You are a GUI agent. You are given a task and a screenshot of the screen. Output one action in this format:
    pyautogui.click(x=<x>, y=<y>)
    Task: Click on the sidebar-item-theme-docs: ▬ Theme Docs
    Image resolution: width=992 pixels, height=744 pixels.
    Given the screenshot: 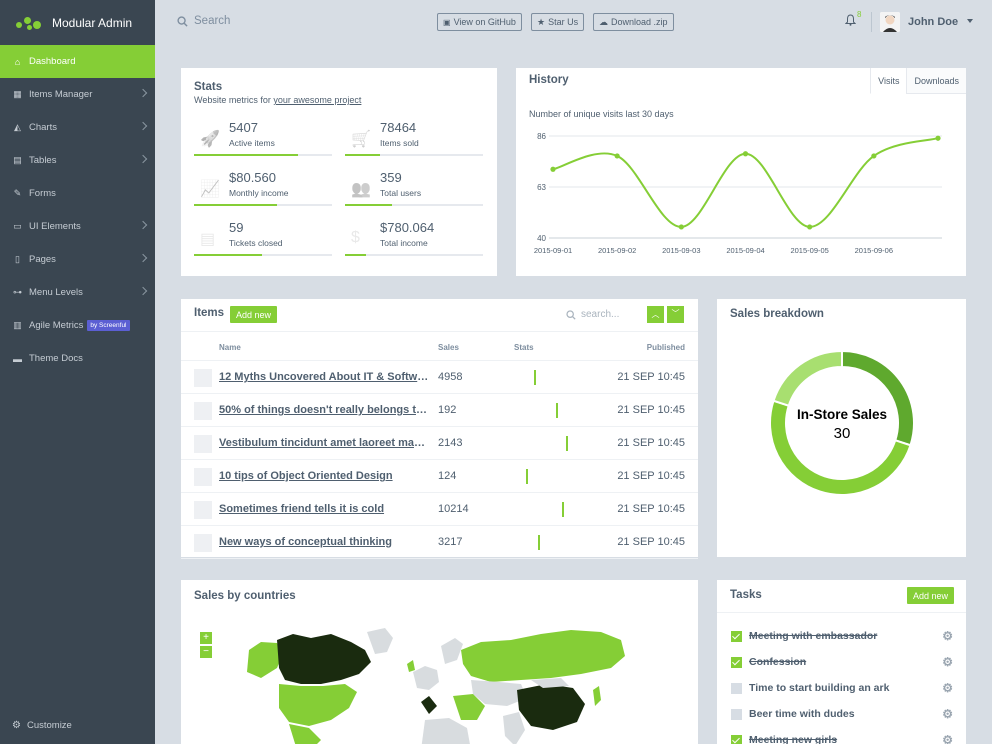 What is the action you would take?
    pyautogui.click(x=77, y=358)
    